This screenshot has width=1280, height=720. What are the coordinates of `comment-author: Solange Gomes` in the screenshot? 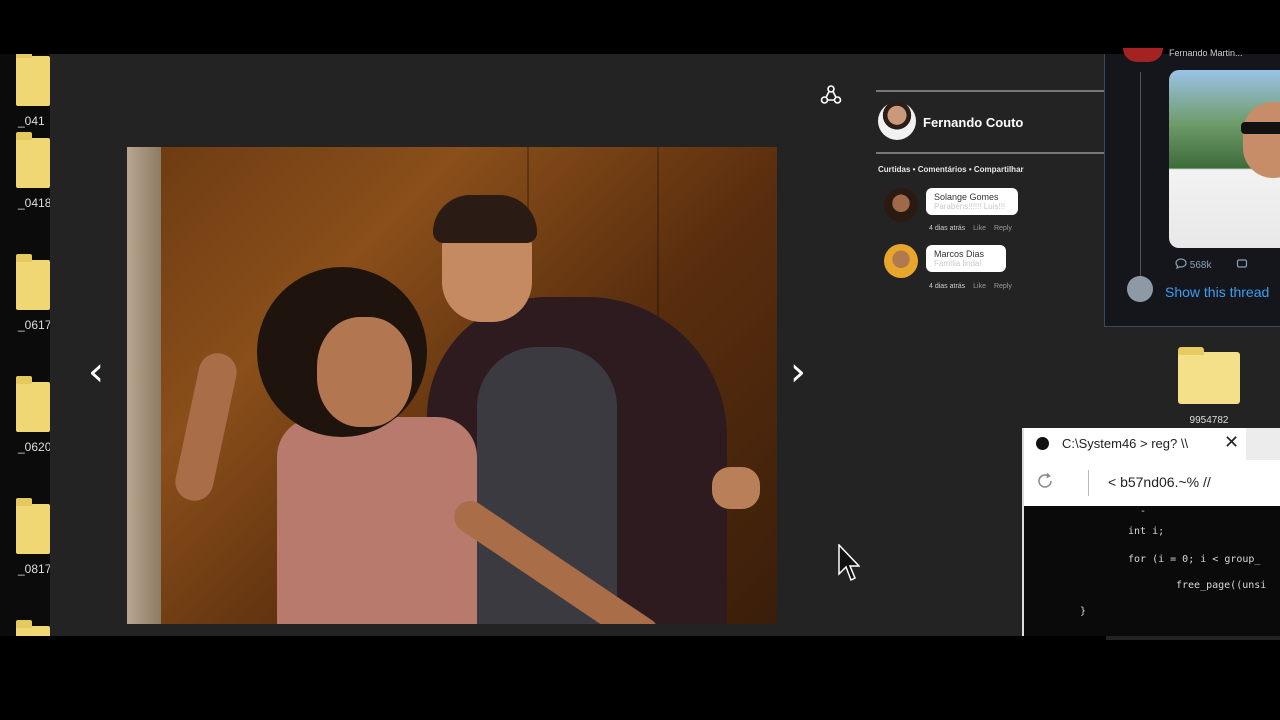 It's located at (972, 197).